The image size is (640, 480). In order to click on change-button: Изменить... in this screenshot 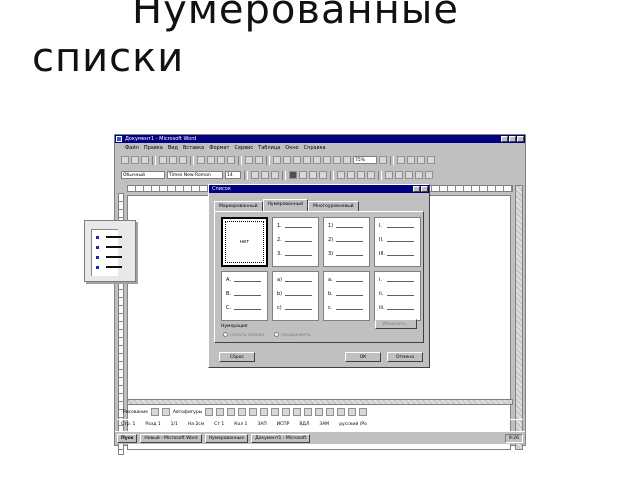, I will do `click(396, 324)`.